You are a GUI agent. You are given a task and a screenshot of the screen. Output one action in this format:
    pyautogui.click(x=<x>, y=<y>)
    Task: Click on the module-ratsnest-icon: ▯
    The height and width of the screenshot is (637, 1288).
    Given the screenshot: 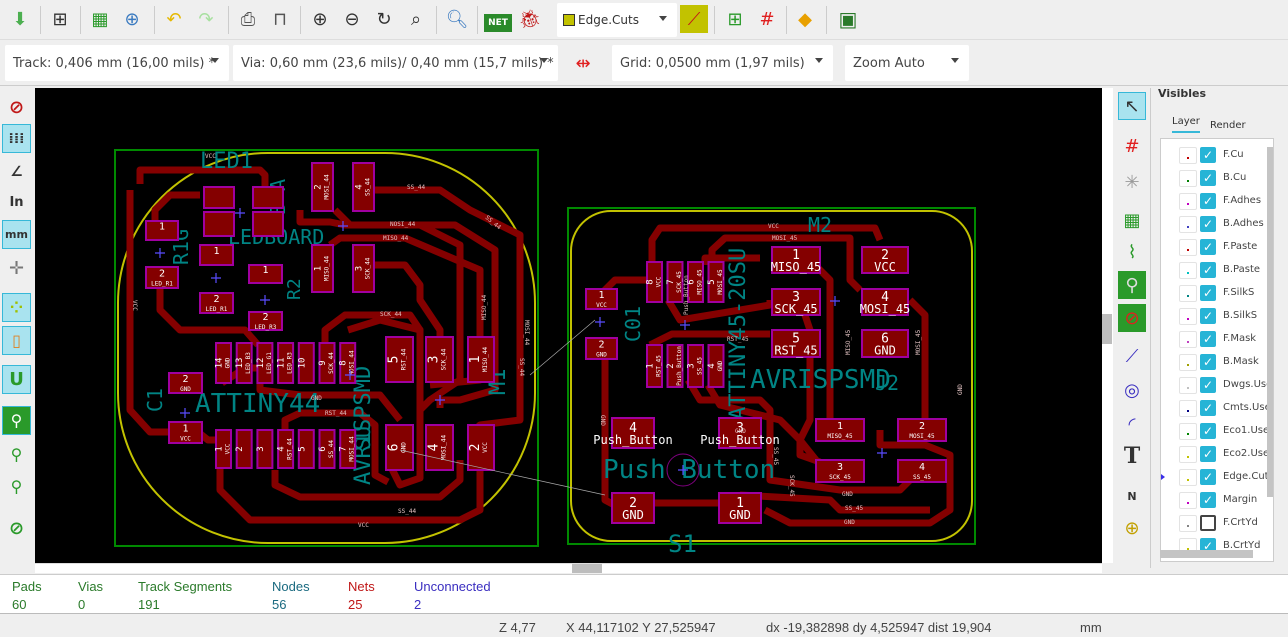 What is the action you would take?
    pyautogui.click(x=16, y=340)
    